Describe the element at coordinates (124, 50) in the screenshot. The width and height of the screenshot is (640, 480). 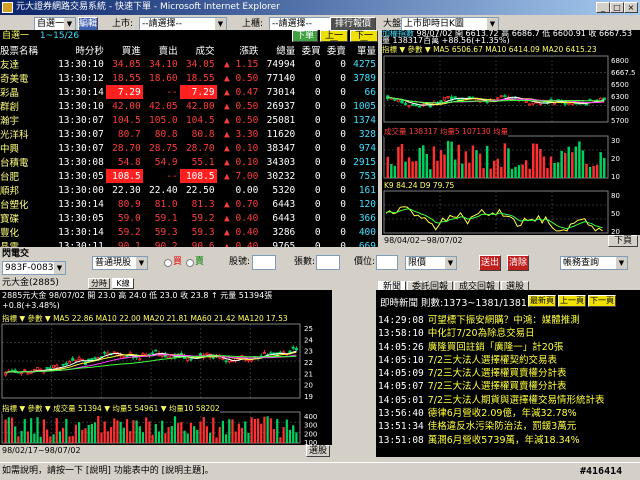
I see `column-header: 買進` at that location.